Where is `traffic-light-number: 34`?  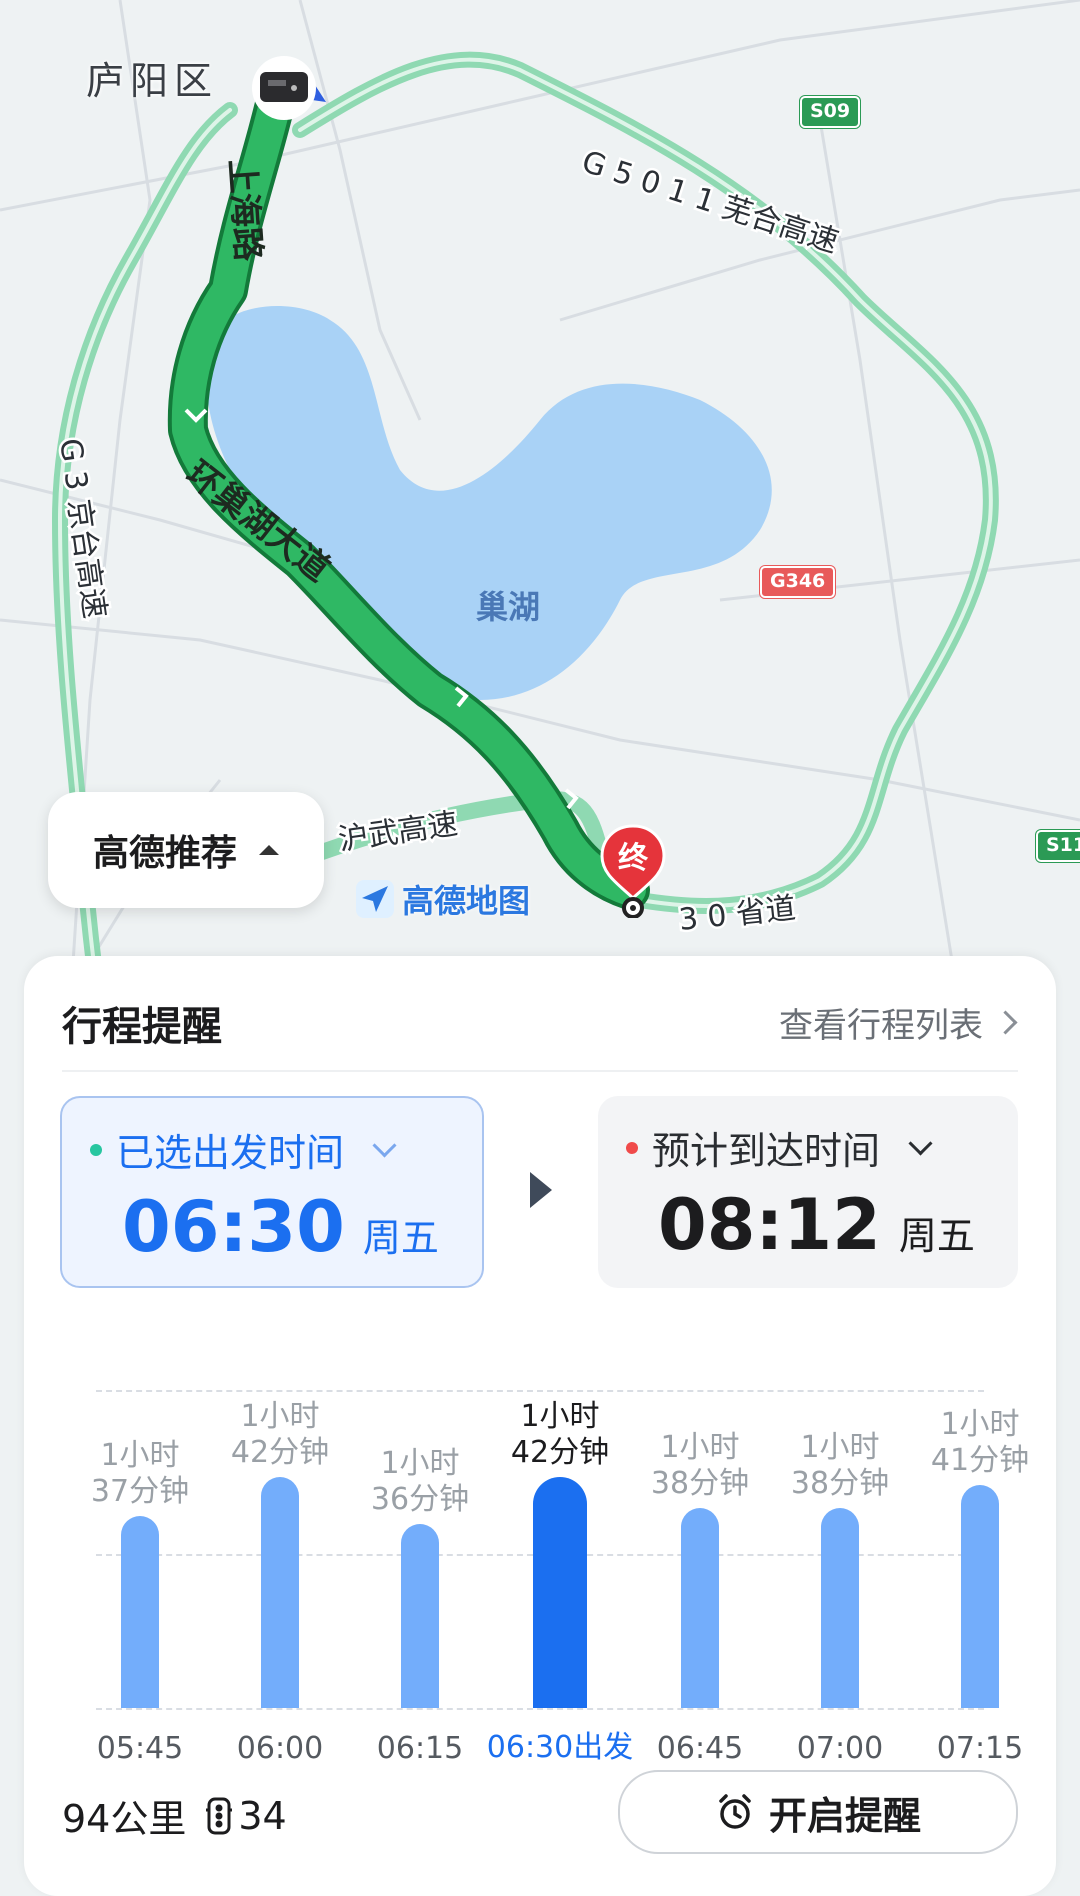
traffic-light-number: 34 is located at coordinates (262, 1815).